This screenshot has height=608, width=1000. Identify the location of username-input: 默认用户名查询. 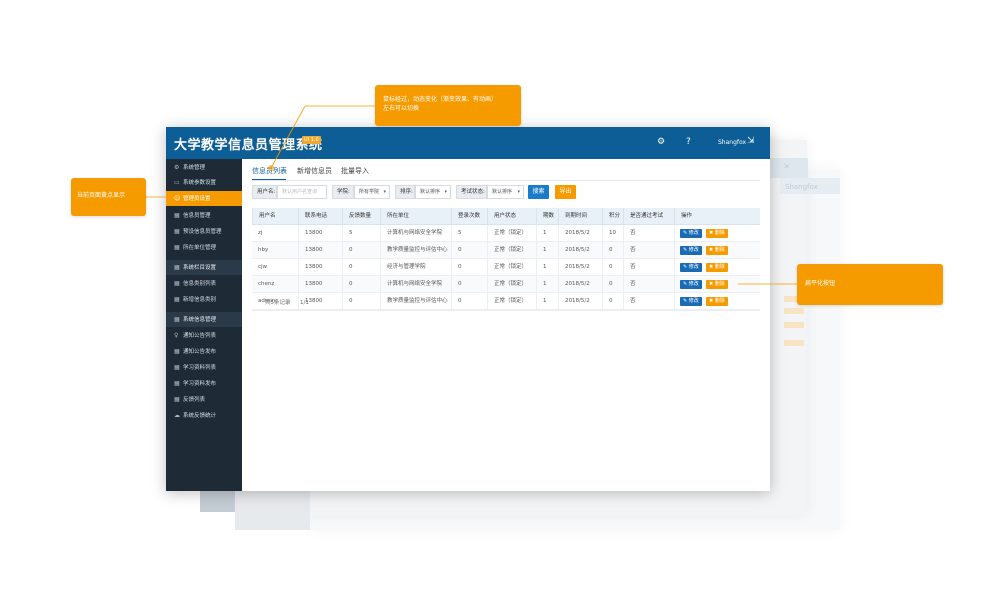
(302, 192).